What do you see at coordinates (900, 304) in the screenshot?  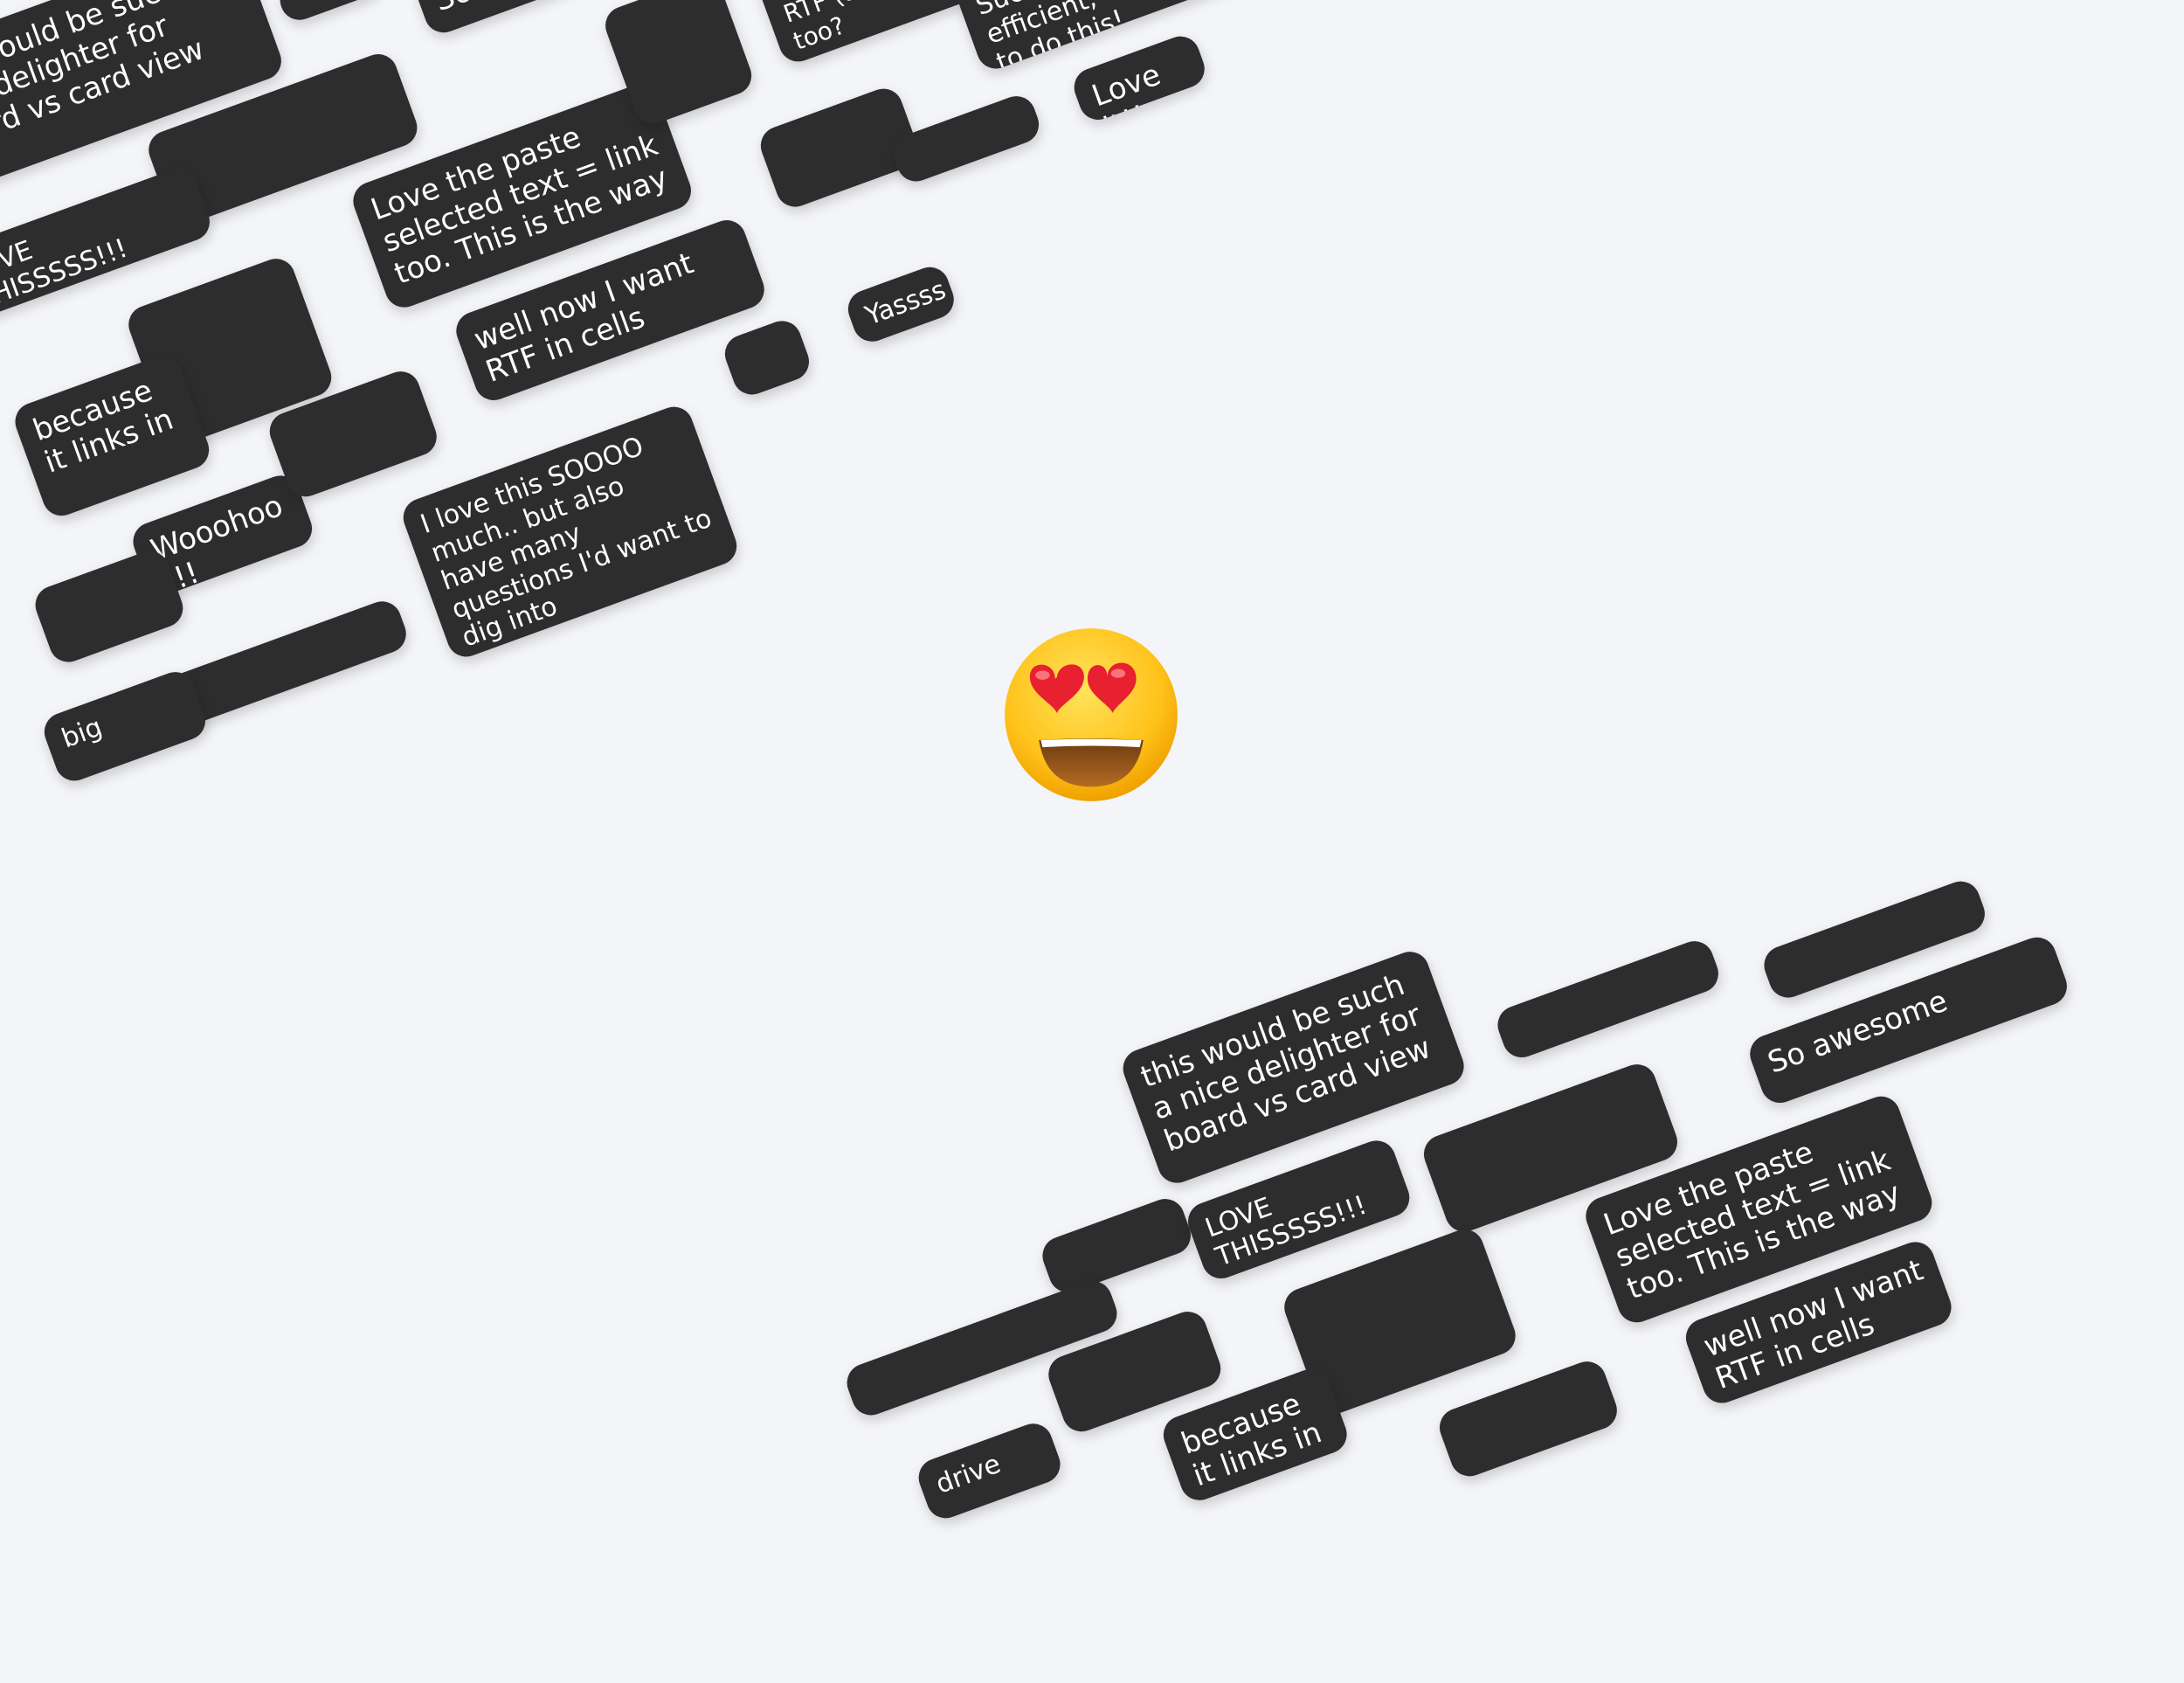 I see `feedback-bubble-yassss: Yassss` at bounding box center [900, 304].